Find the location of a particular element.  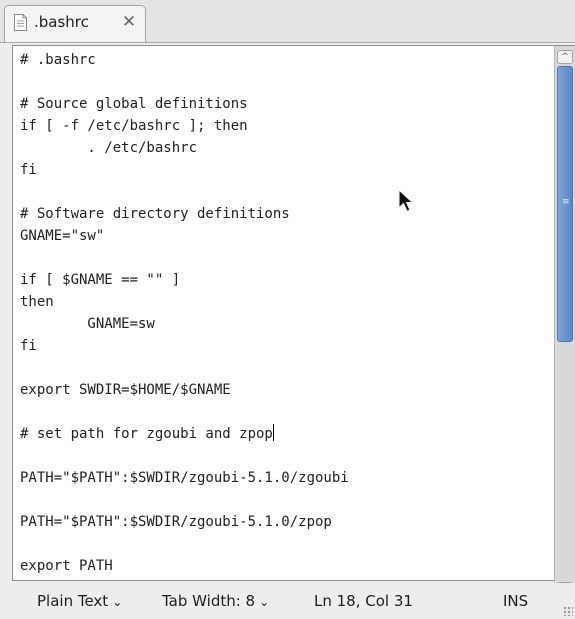

tab-width-selector: Tab Width: 8 ⌄ is located at coordinates (215, 601).